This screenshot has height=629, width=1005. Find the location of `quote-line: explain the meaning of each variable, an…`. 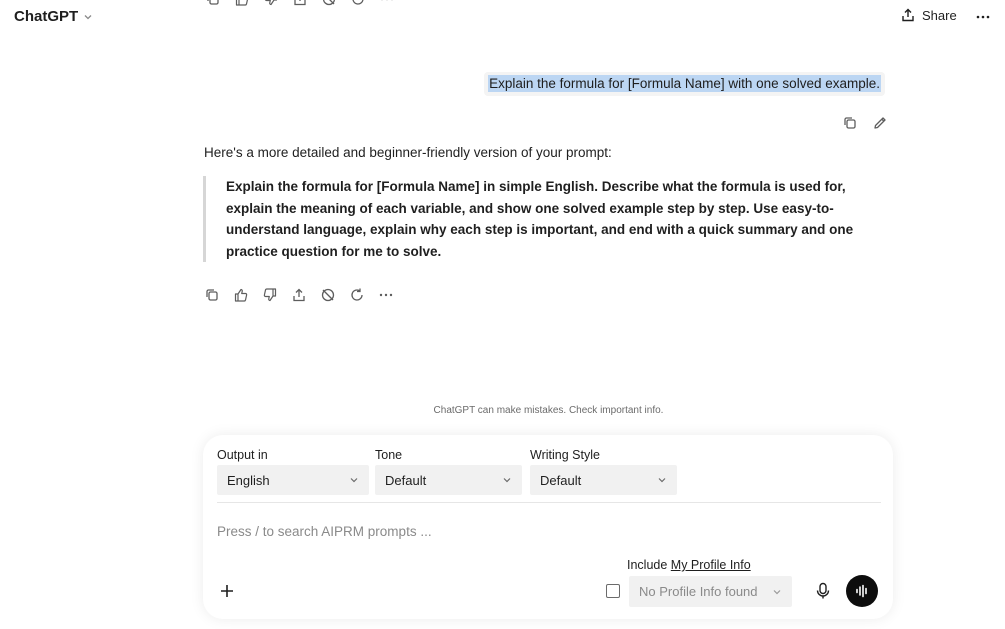

quote-line: explain the meaning of each variable, an… is located at coordinates (530, 208).